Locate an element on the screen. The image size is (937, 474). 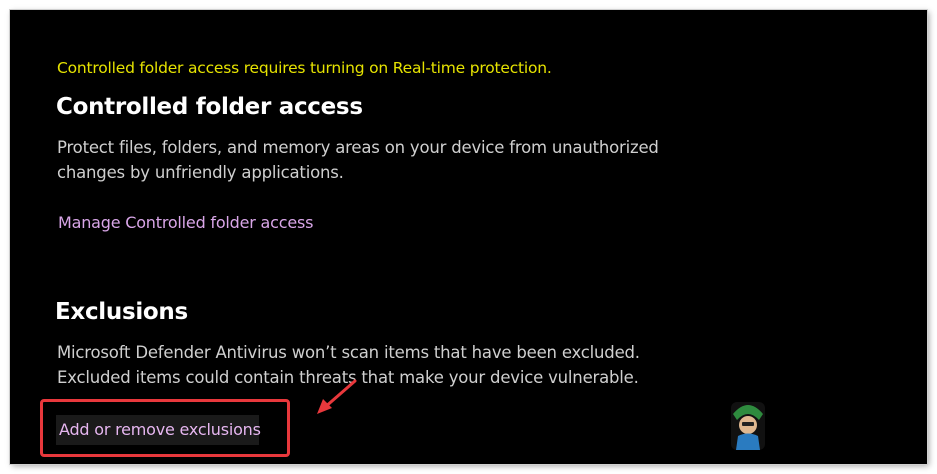
red-arrow-icon is located at coordinates (337, 396).